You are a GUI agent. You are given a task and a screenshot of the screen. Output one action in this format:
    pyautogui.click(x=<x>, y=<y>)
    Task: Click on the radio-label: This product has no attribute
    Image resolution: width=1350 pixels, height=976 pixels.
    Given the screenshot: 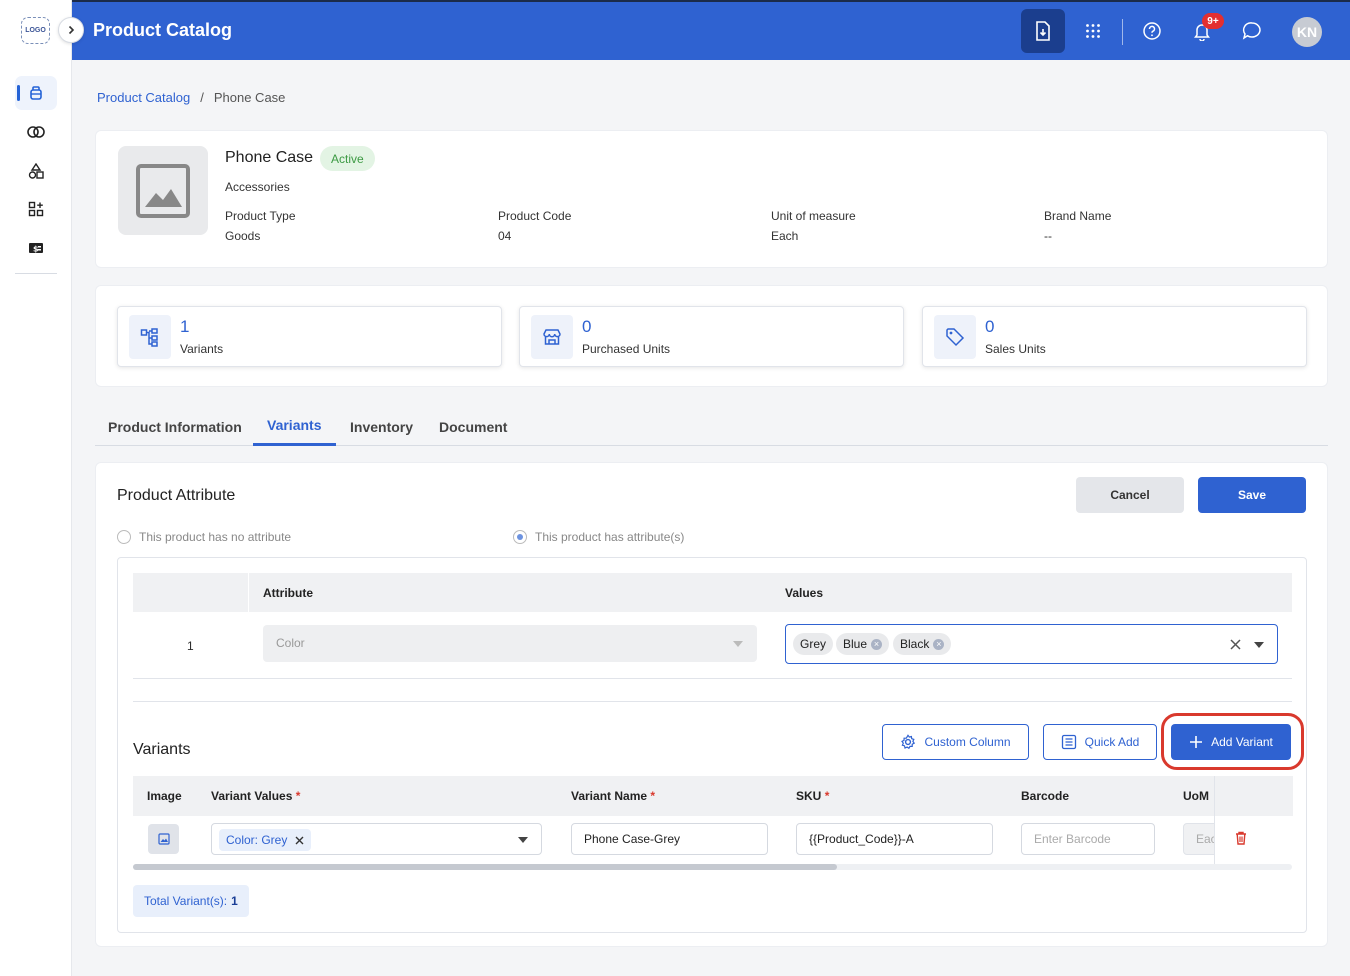 What is the action you would take?
    pyautogui.click(x=215, y=537)
    